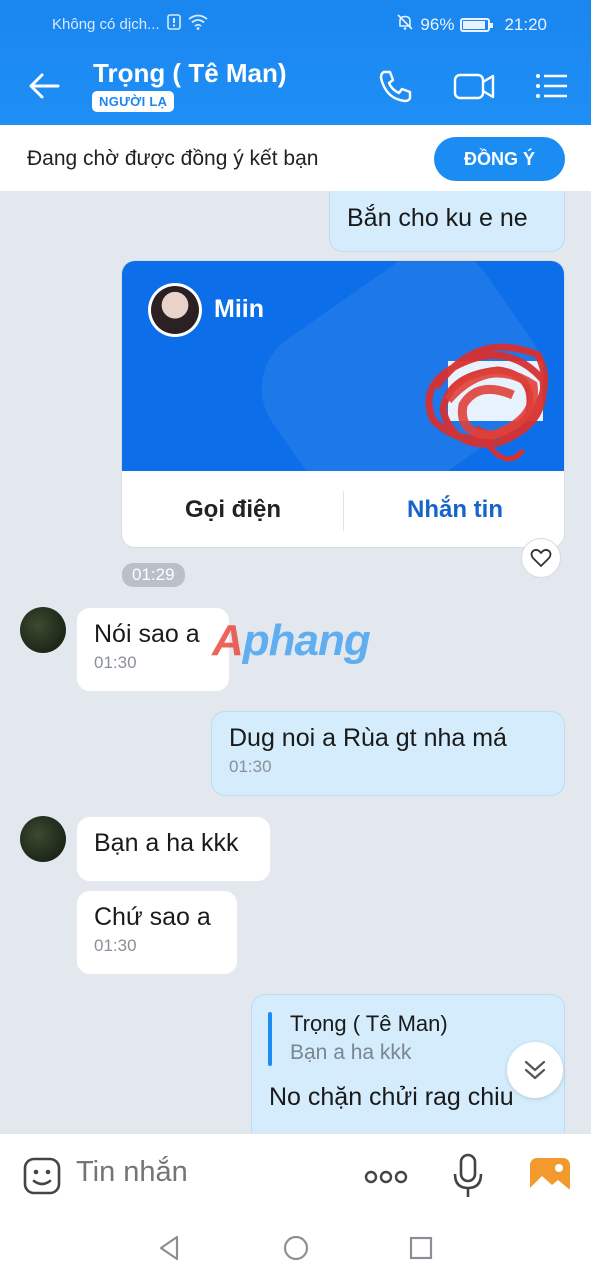 The image size is (591, 1280). Describe the element at coordinates (368, 738) in the screenshot. I see `message-text: Dug noi a Rùa gt nha má` at that location.